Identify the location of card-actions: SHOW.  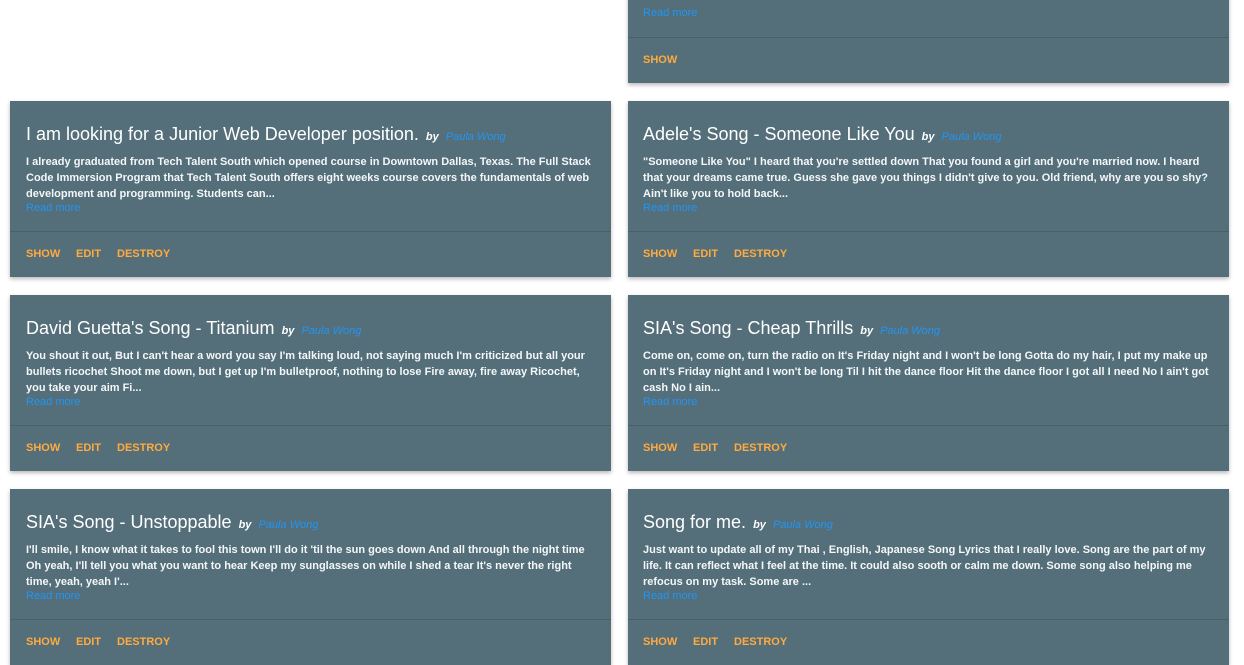
(928, 60).